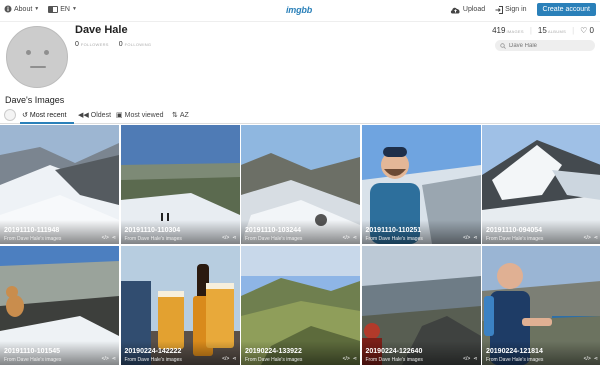  I want to click on avatar, so click(37, 57).